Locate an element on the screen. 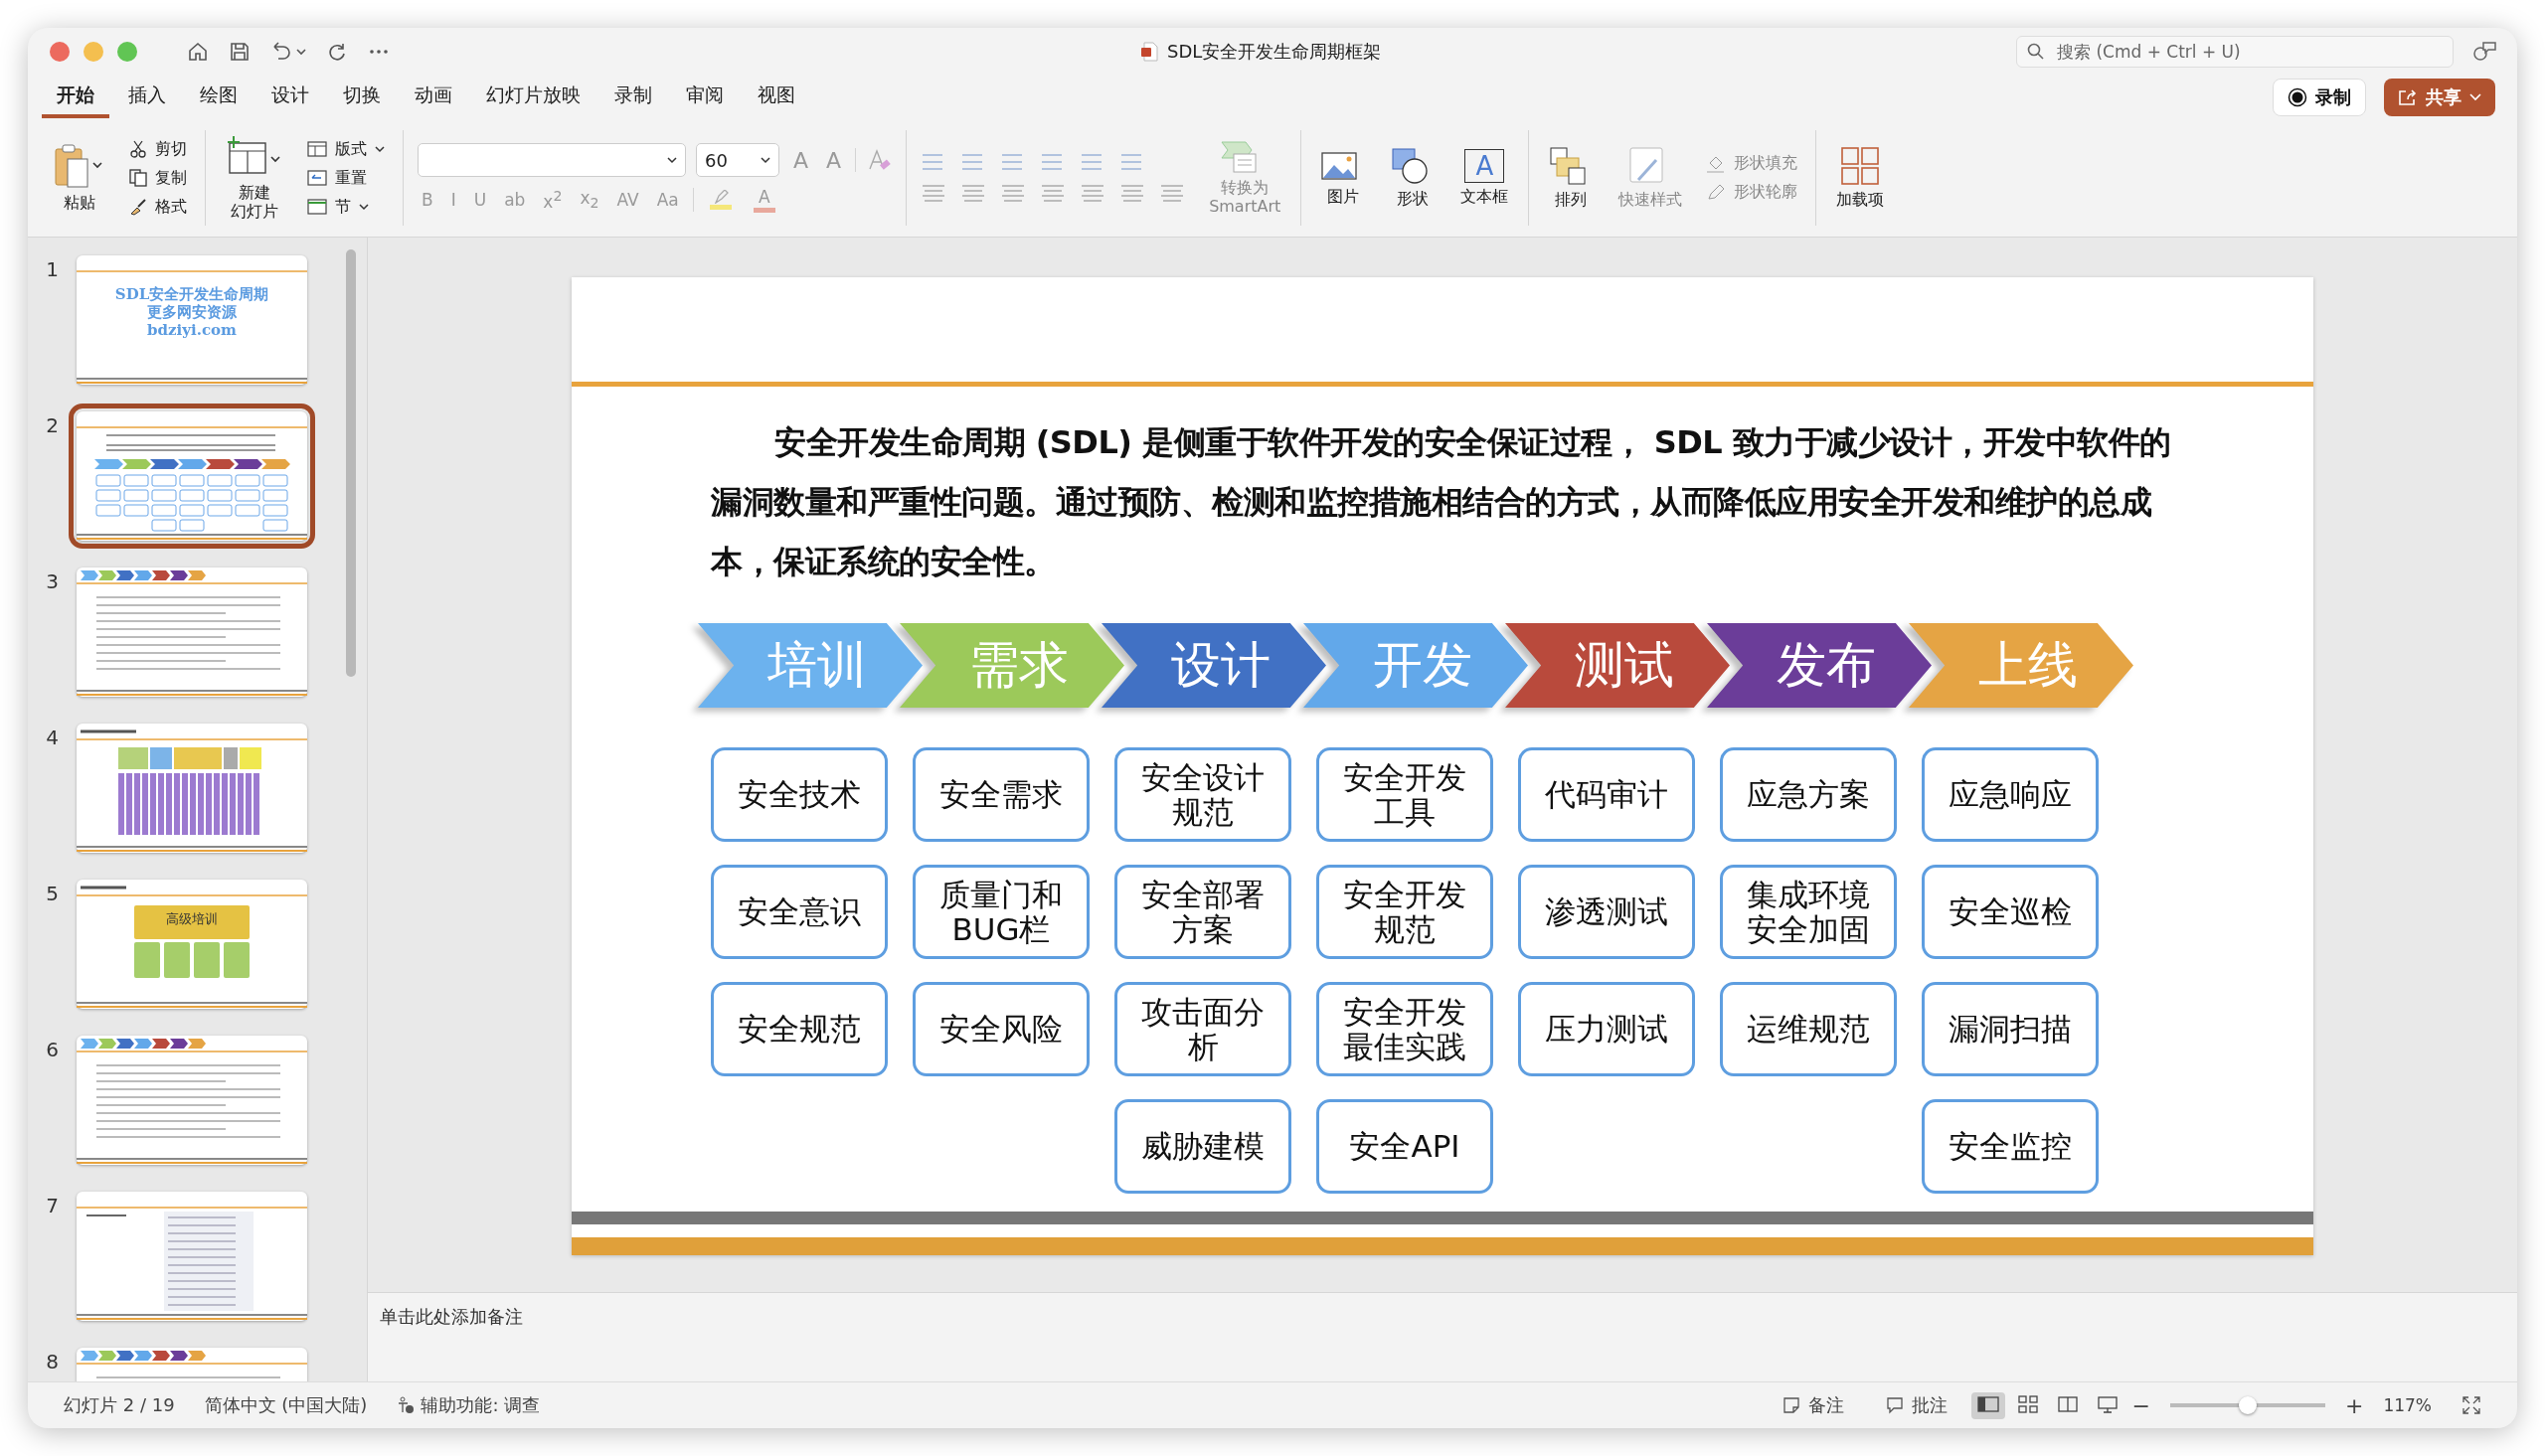 The width and height of the screenshot is (2545, 1456). accessibility-status: 辅助功能: 调查 is located at coordinates (481, 1405).